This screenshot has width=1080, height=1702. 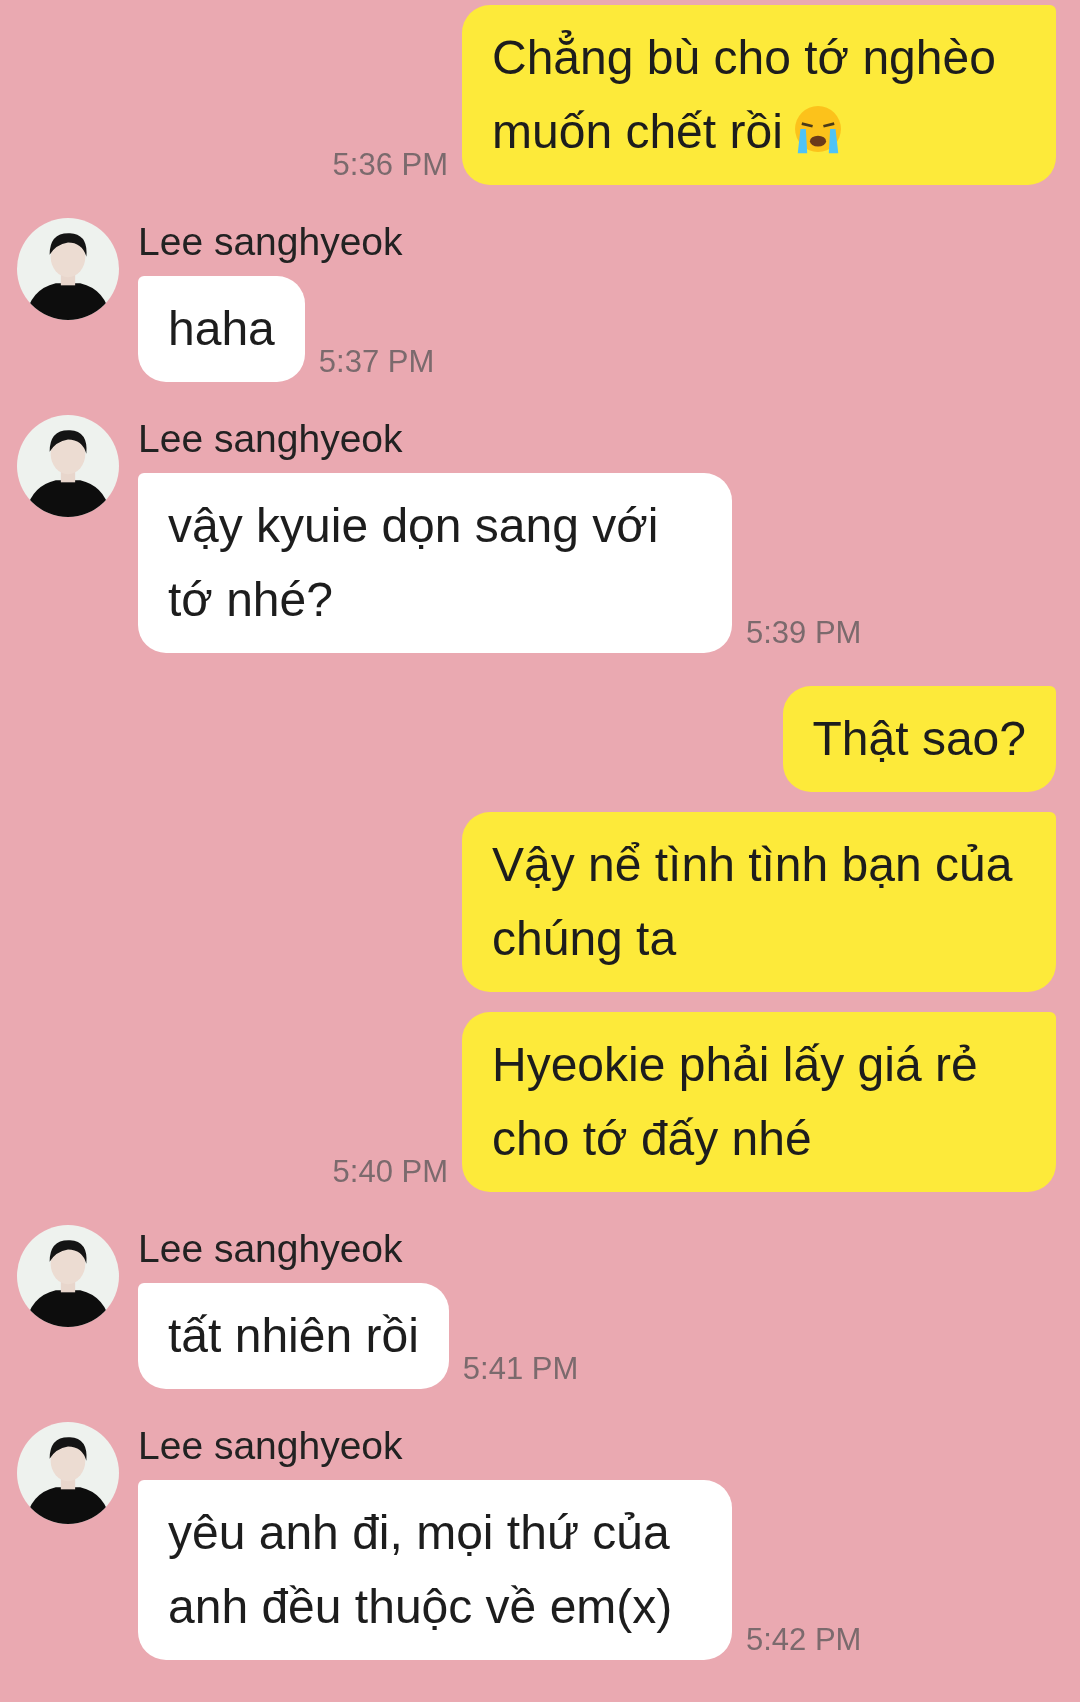 What do you see at coordinates (390, 165) in the screenshot?
I see `message-time: 5:36 PM` at bounding box center [390, 165].